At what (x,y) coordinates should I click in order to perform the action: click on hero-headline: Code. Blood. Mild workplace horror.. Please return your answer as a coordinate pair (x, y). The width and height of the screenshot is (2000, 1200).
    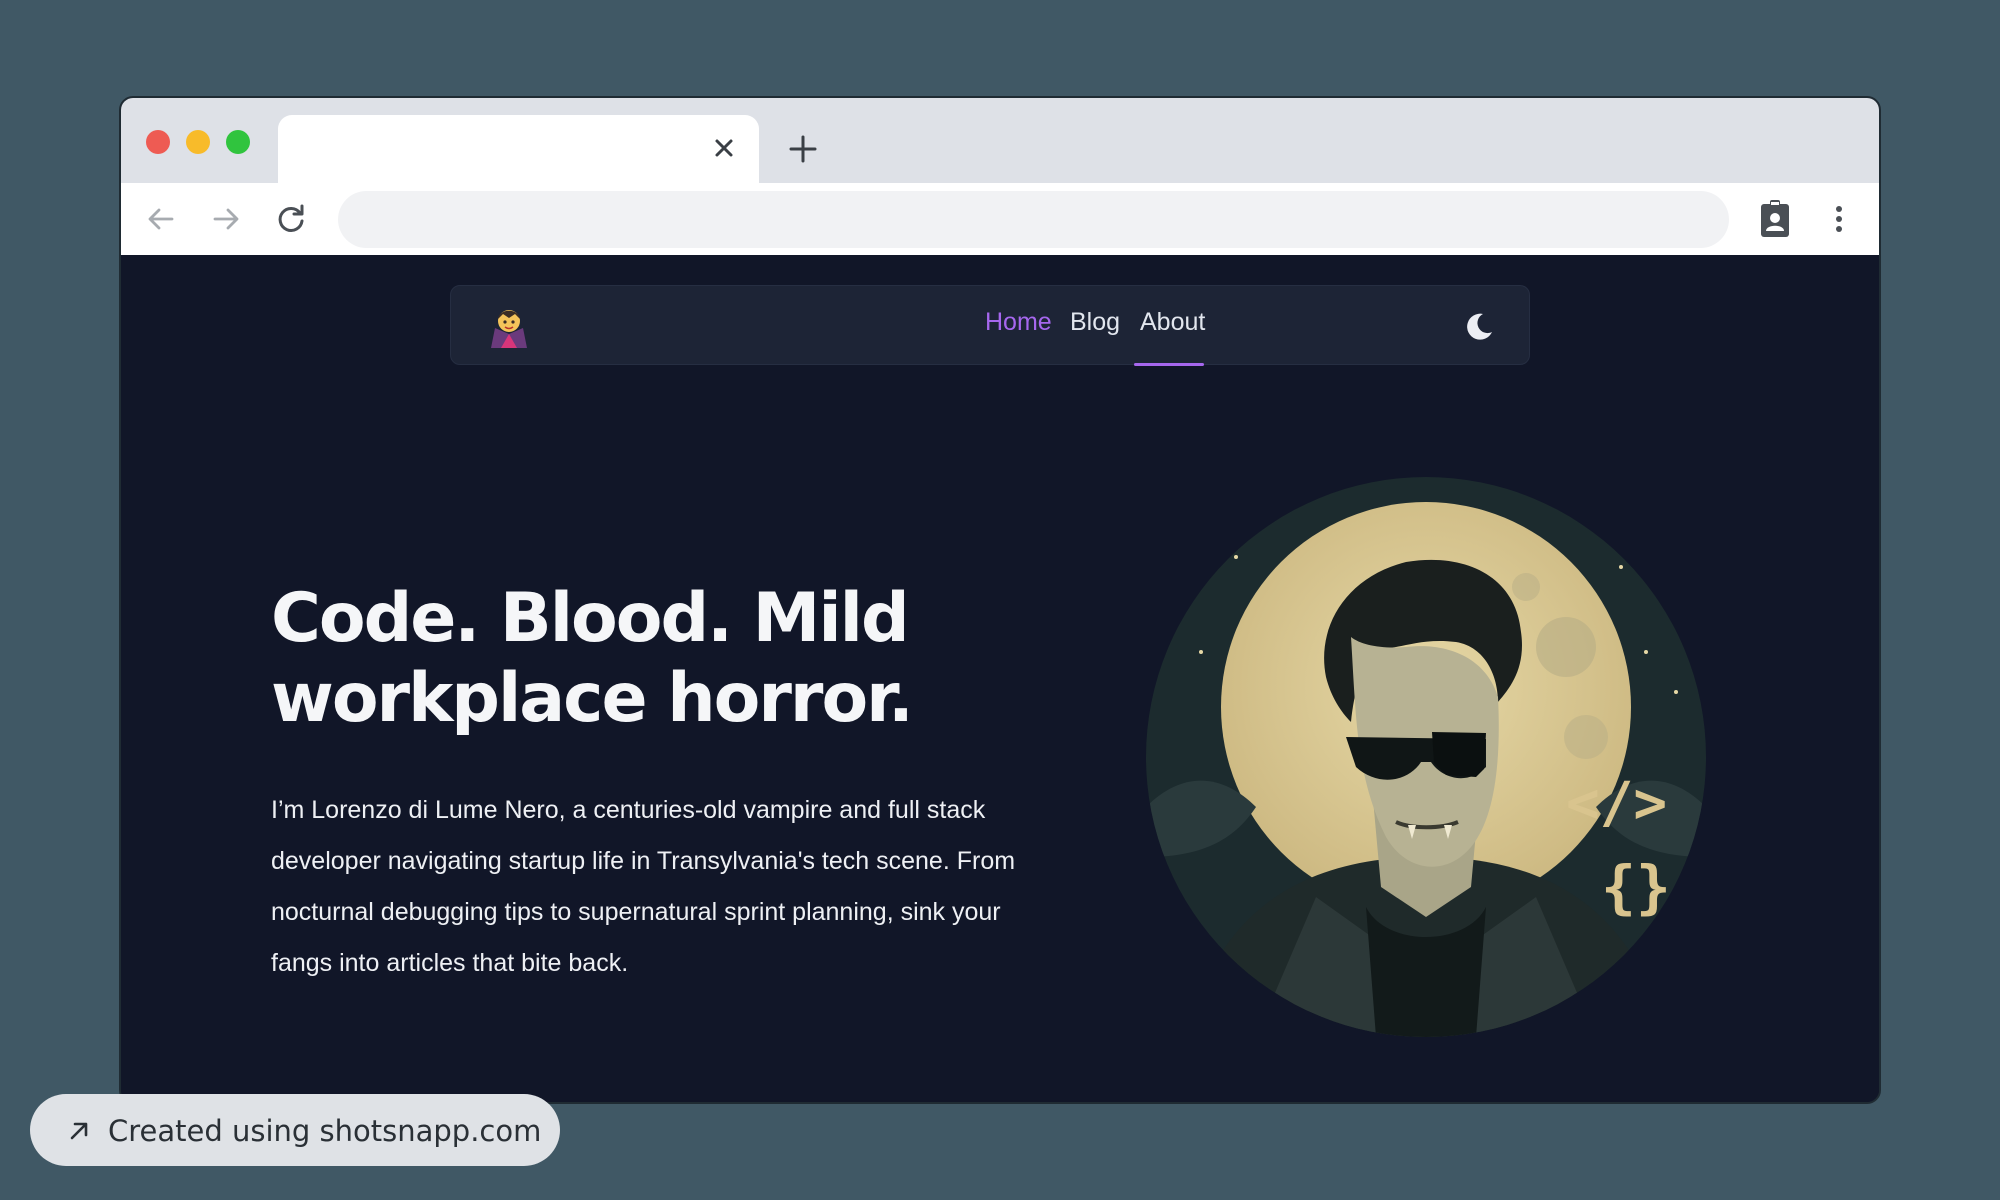
    Looking at the image, I should click on (651, 659).